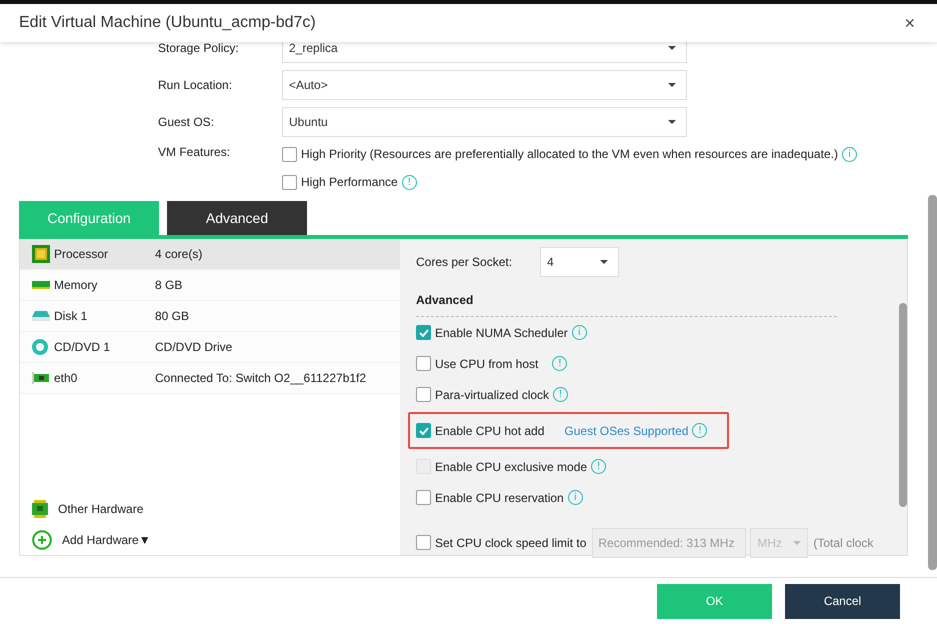 The image size is (937, 624). What do you see at coordinates (195, 152) in the screenshot?
I see `field-label: VM Features:` at bounding box center [195, 152].